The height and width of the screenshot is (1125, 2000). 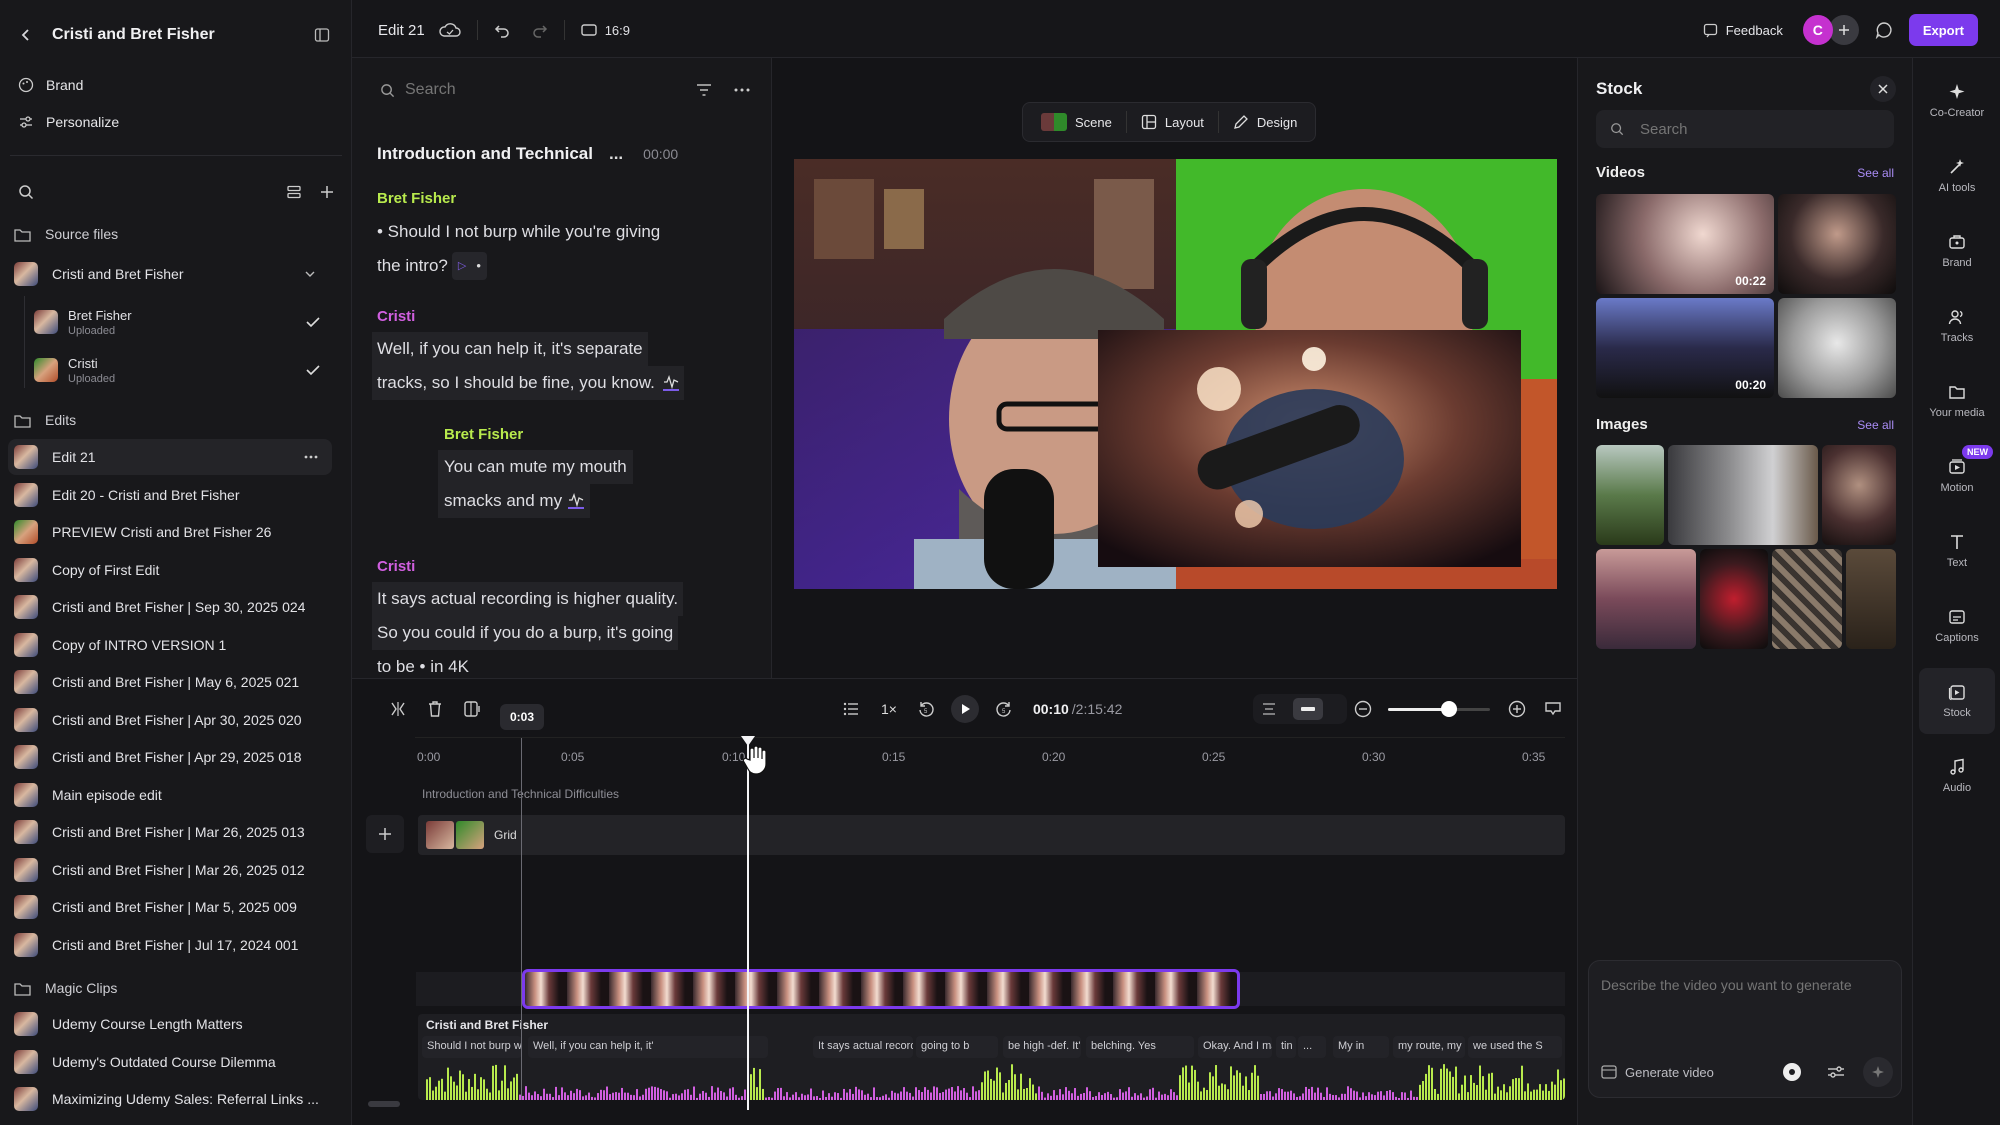 I want to click on invite-add-icon, so click(x=1843, y=30).